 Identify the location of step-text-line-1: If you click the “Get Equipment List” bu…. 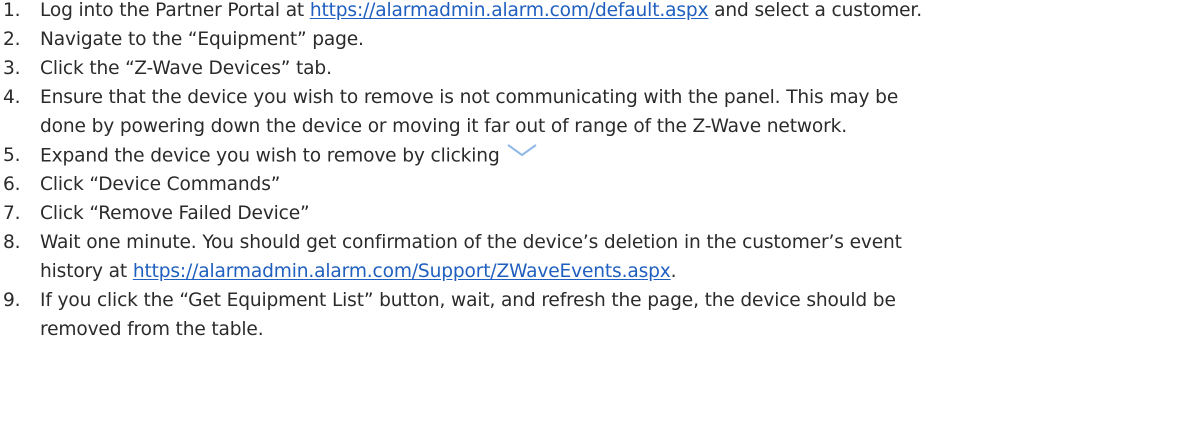
(468, 300).